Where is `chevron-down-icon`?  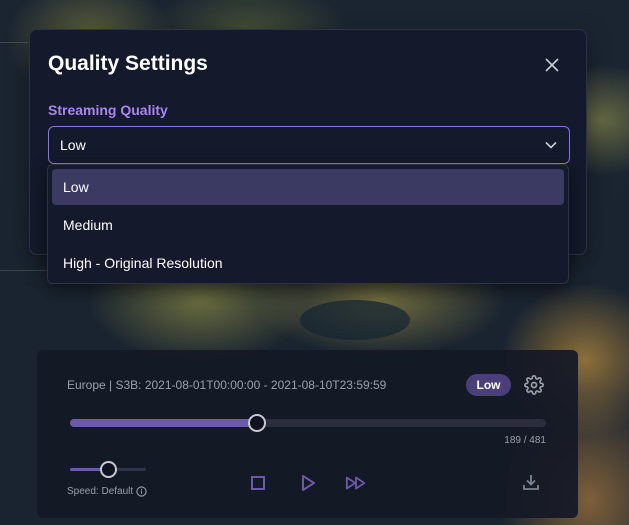
chevron-down-icon is located at coordinates (551, 145).